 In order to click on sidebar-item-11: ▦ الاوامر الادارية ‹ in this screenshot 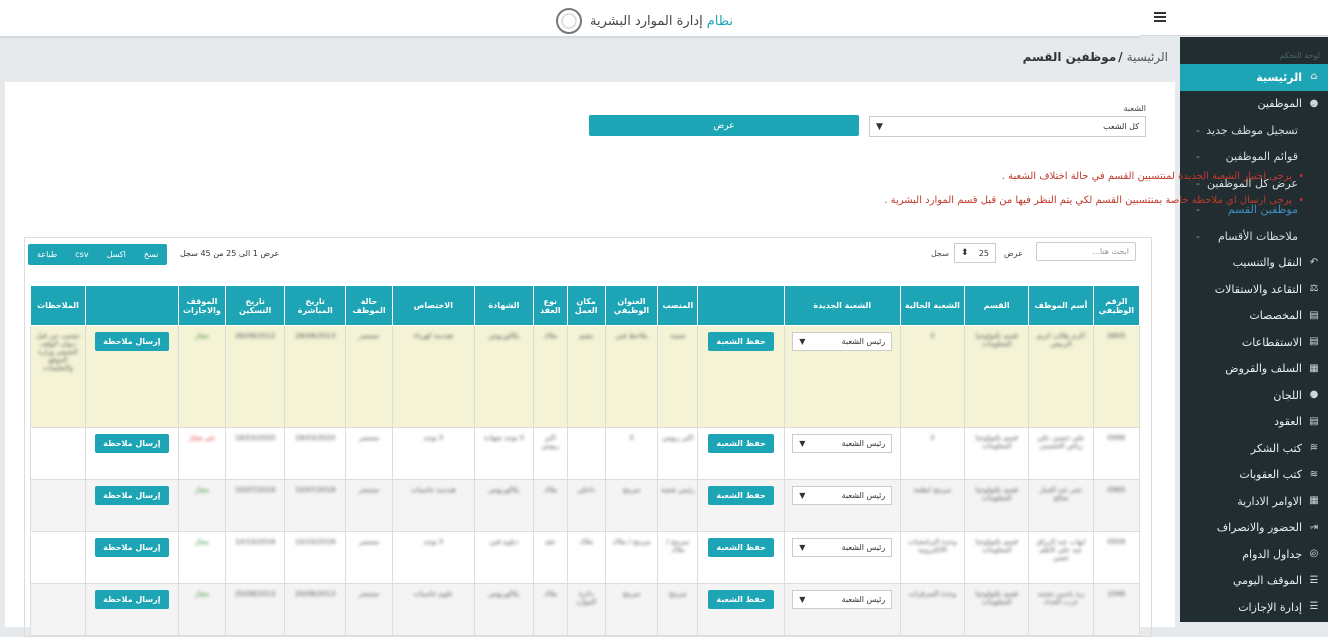, I will do `click(1254, 501)`.